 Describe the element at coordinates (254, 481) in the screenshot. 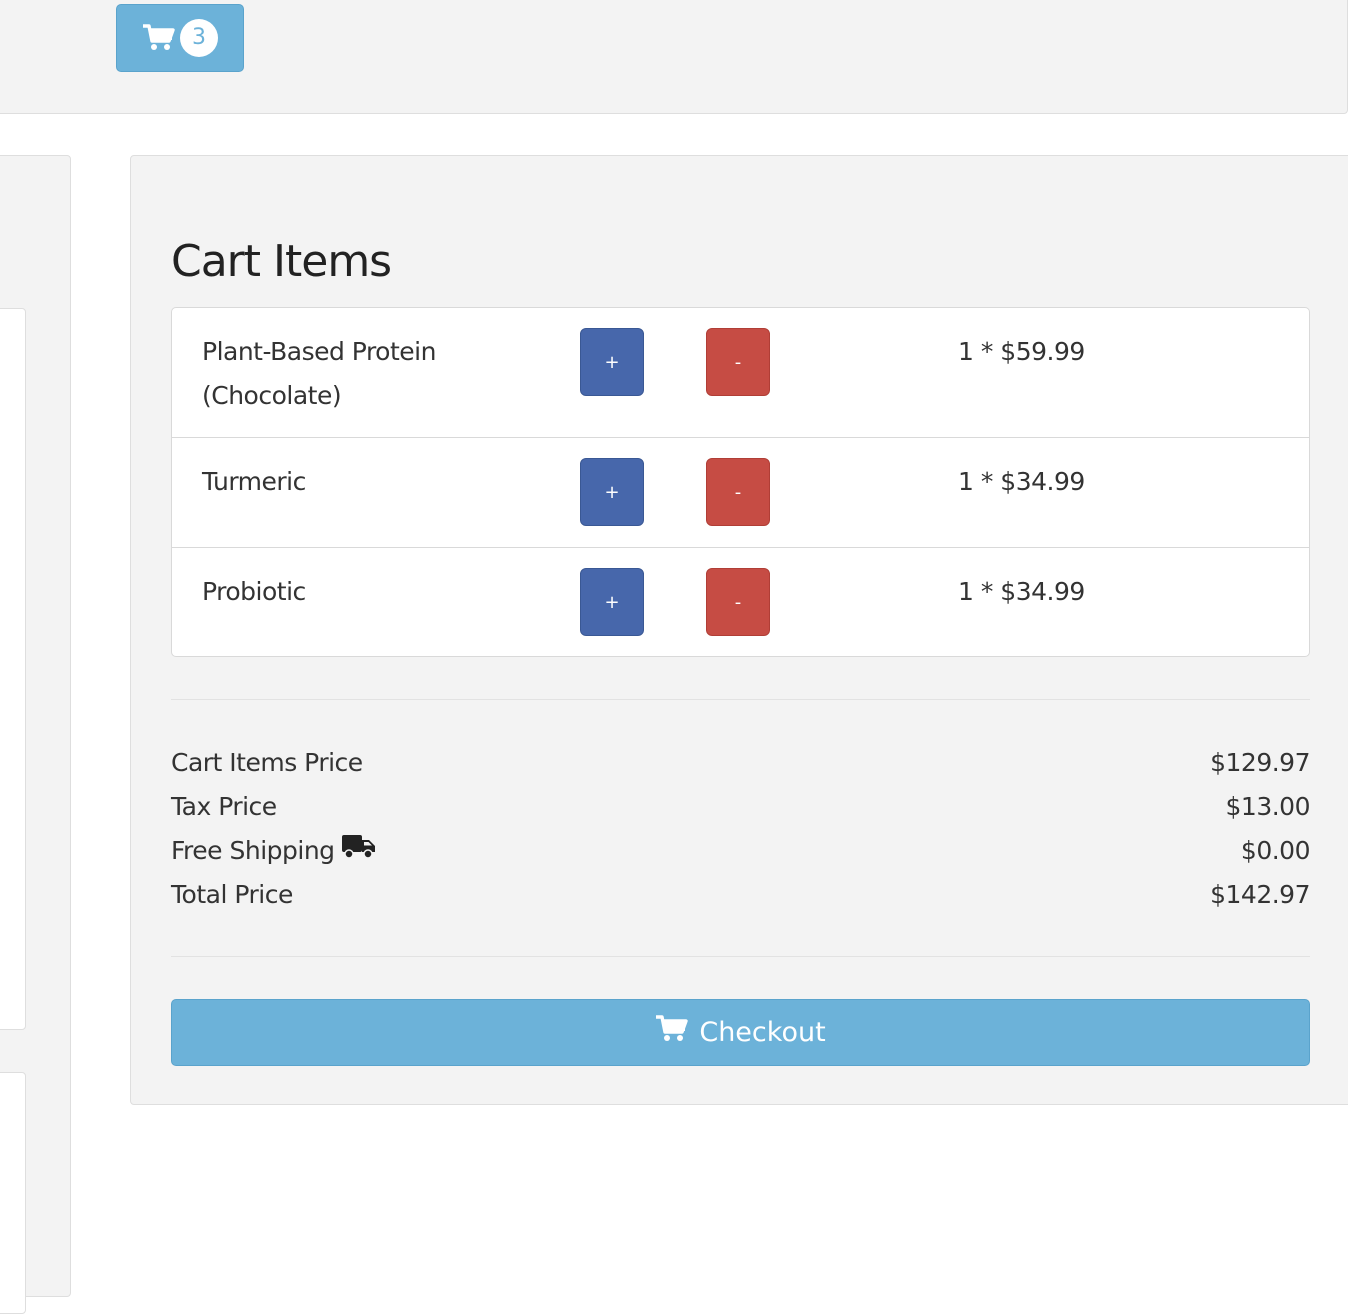

I see `item-name: Turmeric` at that location.